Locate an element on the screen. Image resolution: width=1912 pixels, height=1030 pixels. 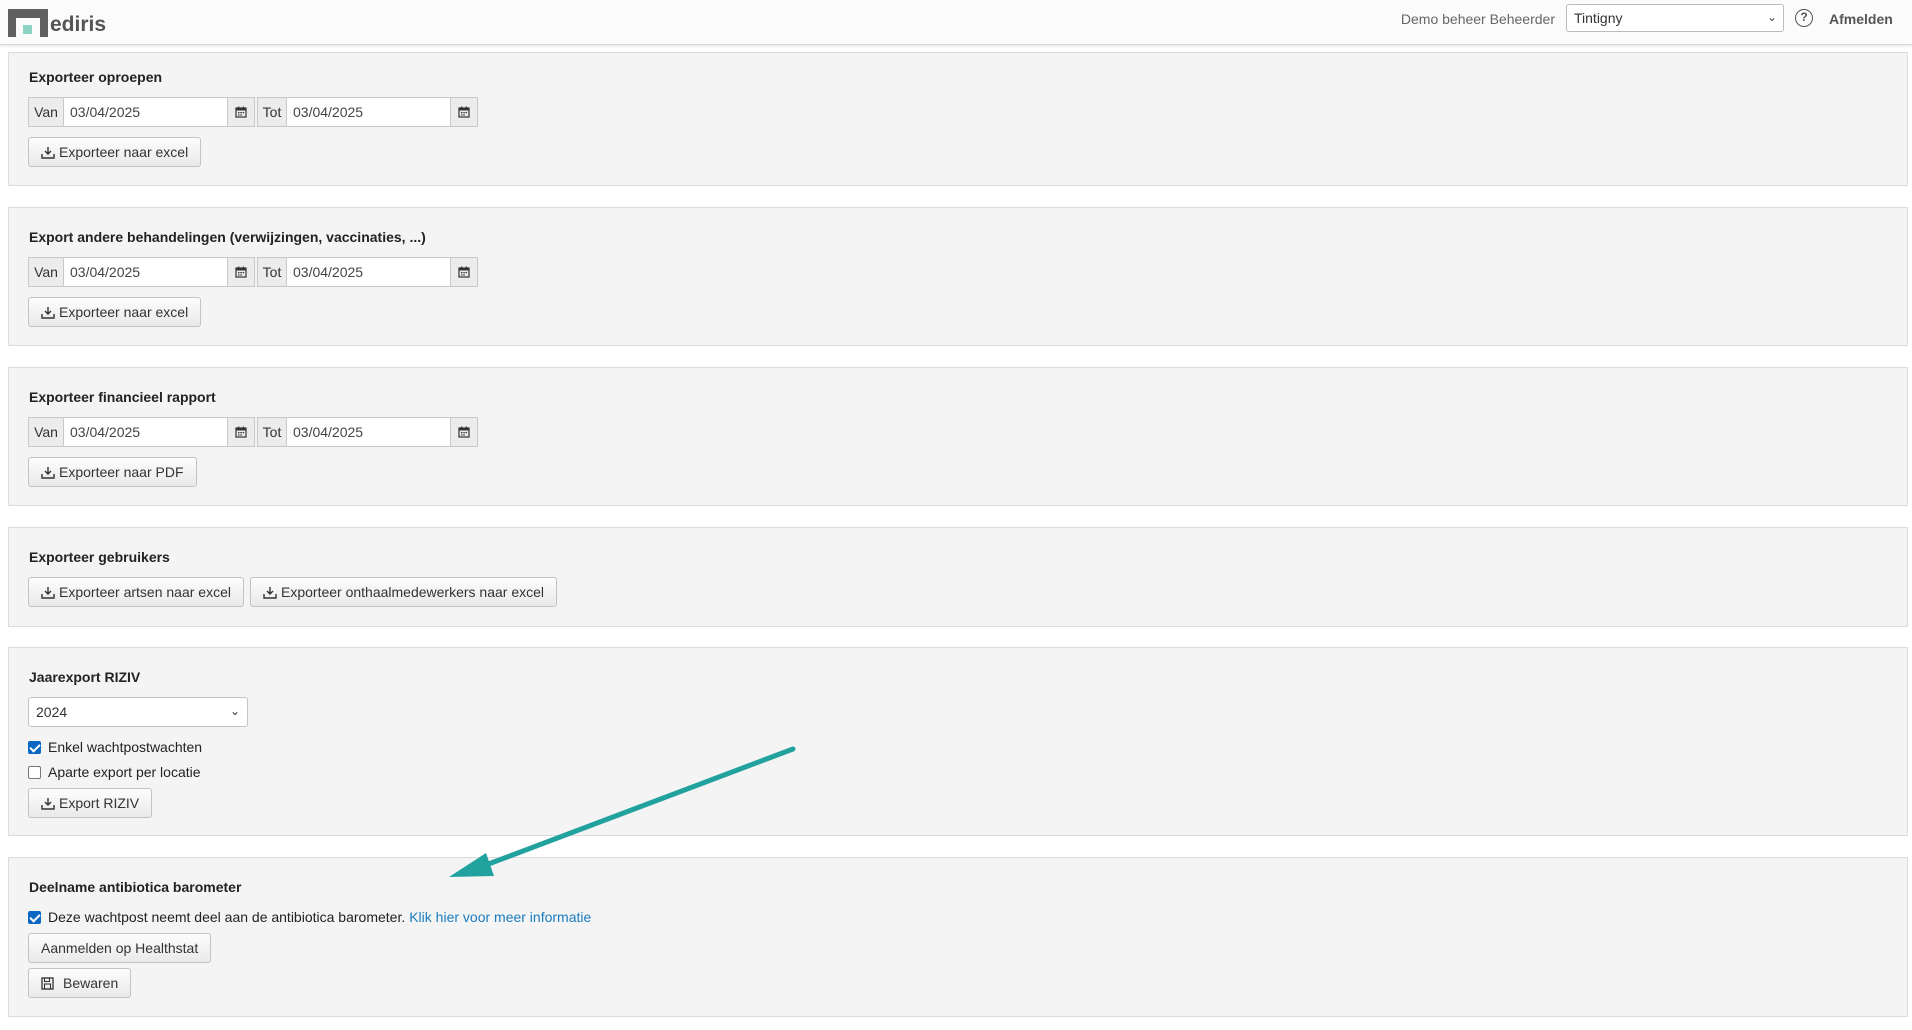
export-financial-pdf-button: Exporteer naar PDF is located at coordinates (112, 472).